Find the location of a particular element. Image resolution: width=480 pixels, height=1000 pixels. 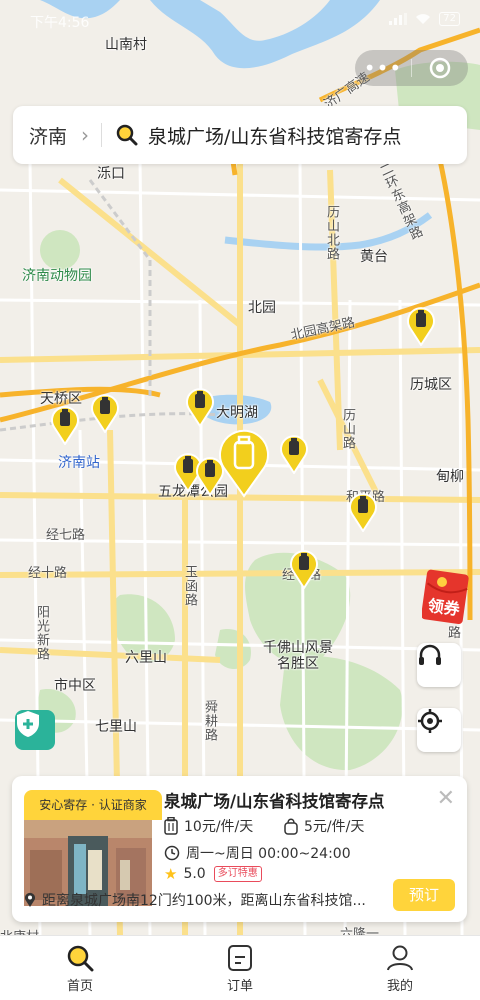

map-label: 玉函路 is located at coordinates (189, 586).